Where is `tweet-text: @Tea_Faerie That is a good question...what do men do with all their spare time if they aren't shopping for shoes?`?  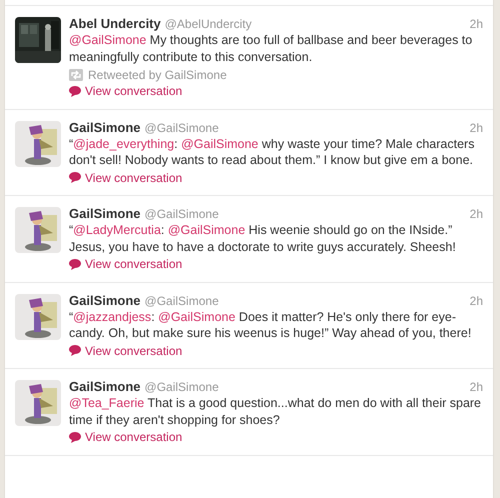
tweet-text: @Tea_Faerie That is a good question...what do men do with all their spare time if they aren't shopping for shoes? is located at coordinates (275, 411).